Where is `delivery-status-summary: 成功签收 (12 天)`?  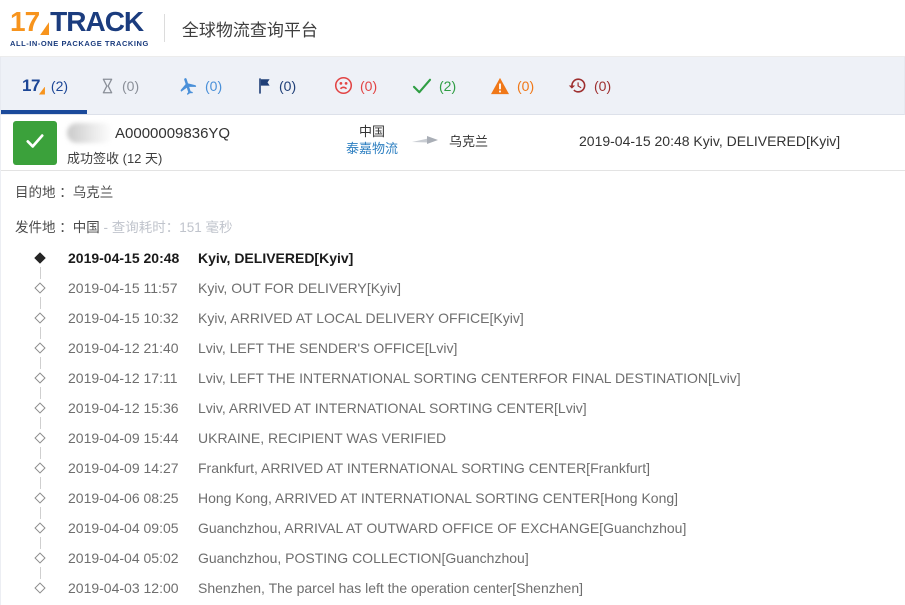 delivery-status-summary: 成功签收 (12 天) is located at coordinates (115, 158).